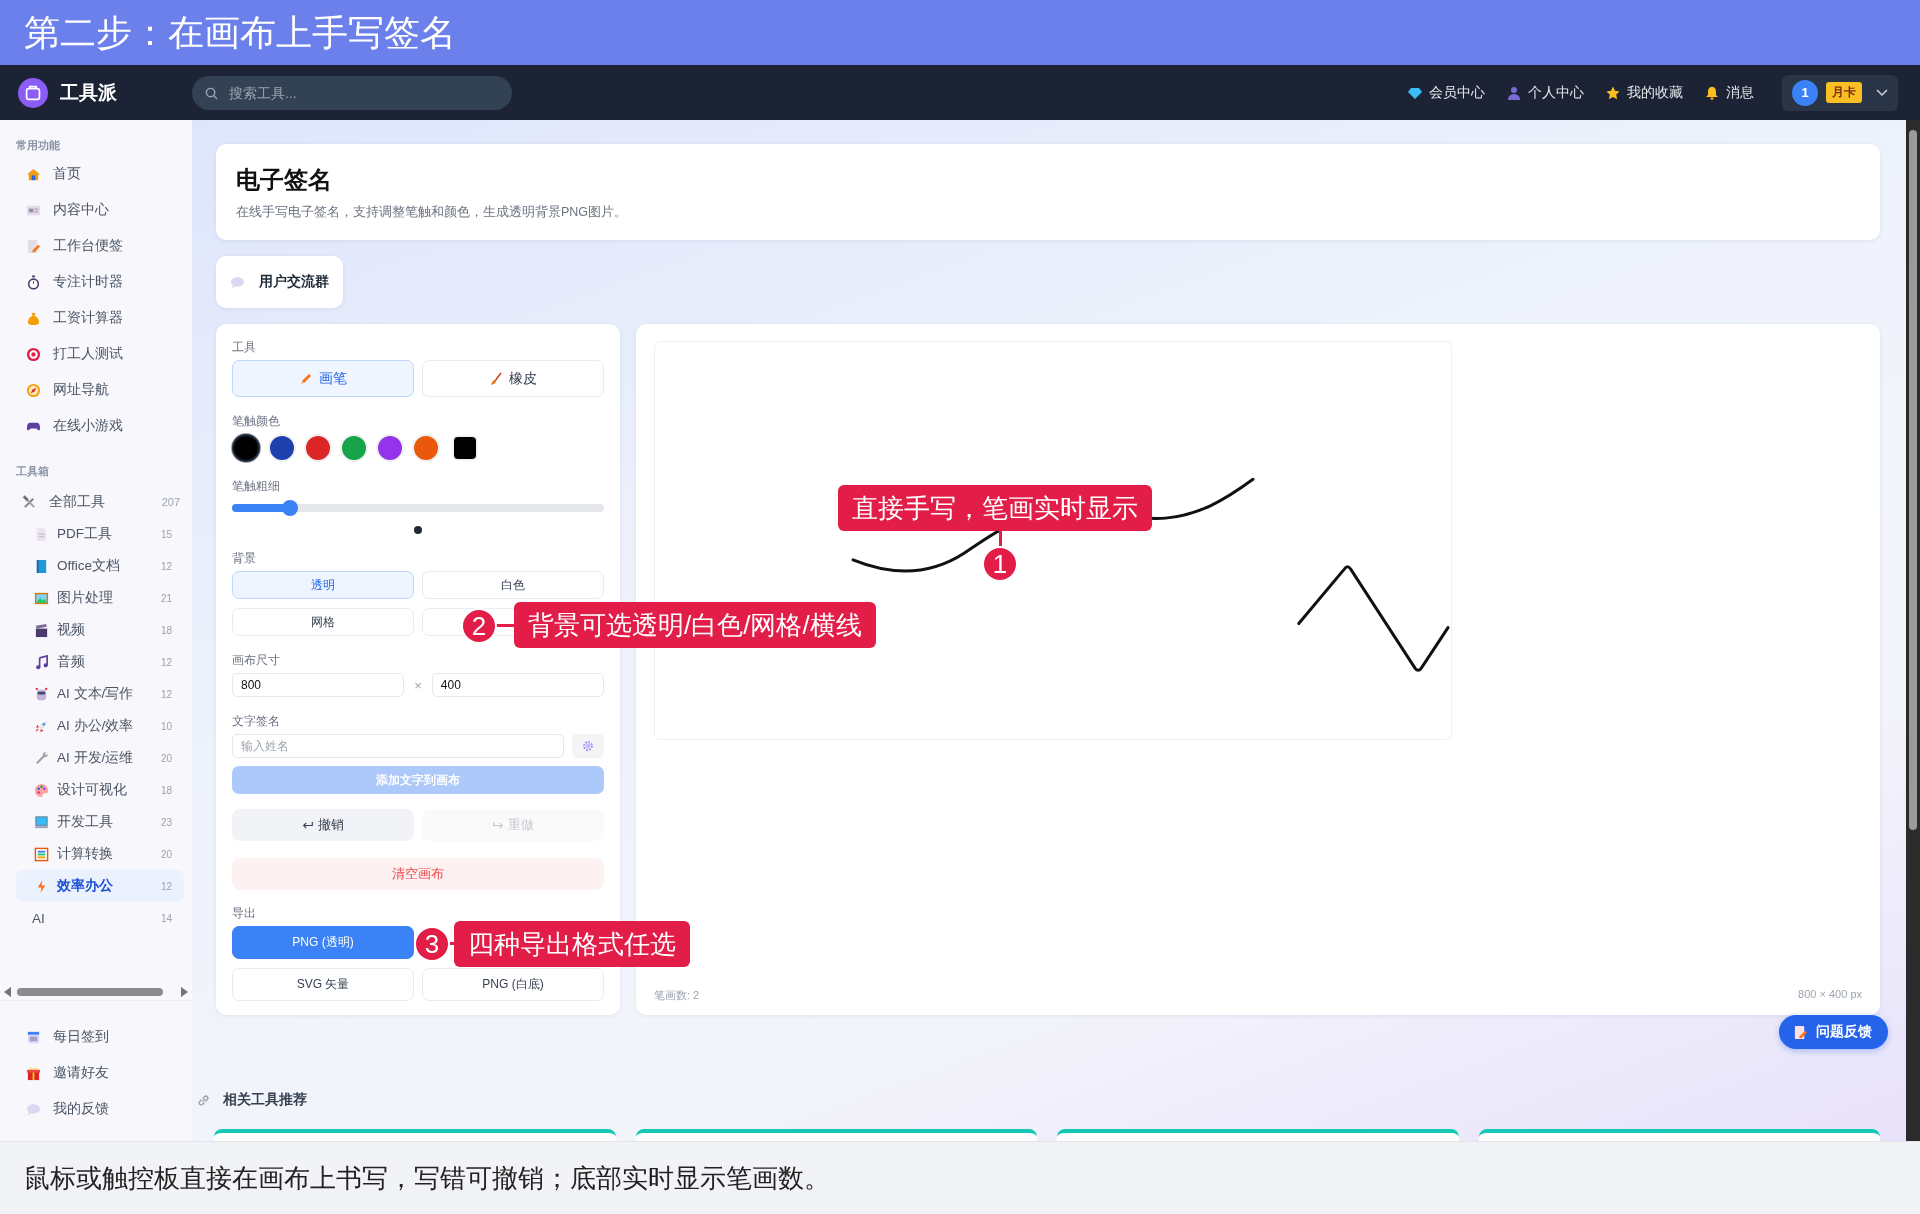 The width and height of the screenshot is (1920, 1214). Describe the element at coordinates (100, 630) in the screenshot. I see `sidebar-item: 视频 18` at that location.